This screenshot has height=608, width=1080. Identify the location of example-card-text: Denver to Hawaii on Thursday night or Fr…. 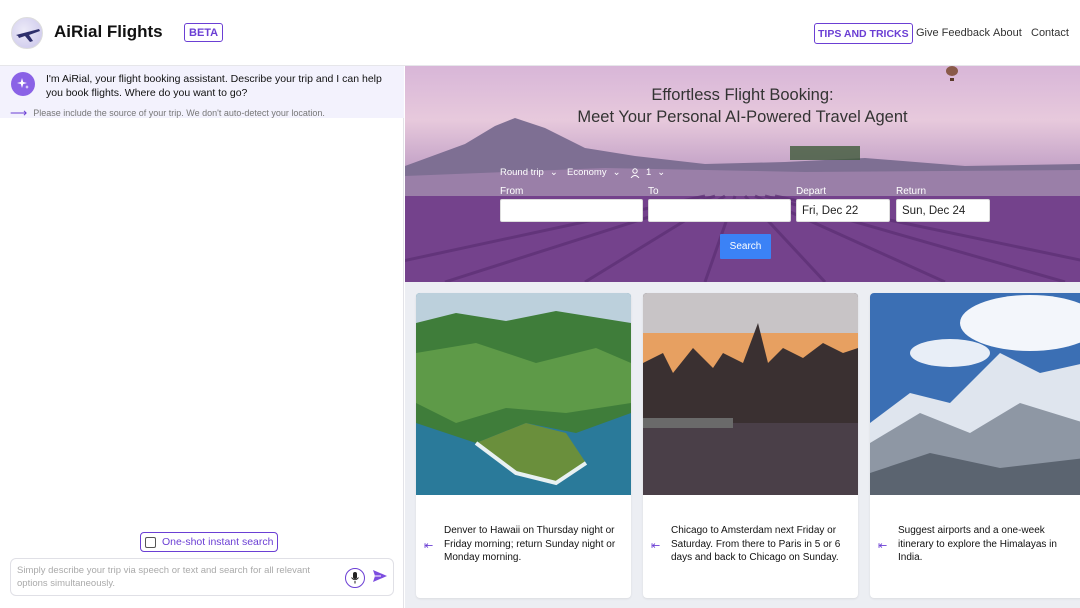
(530, 544).